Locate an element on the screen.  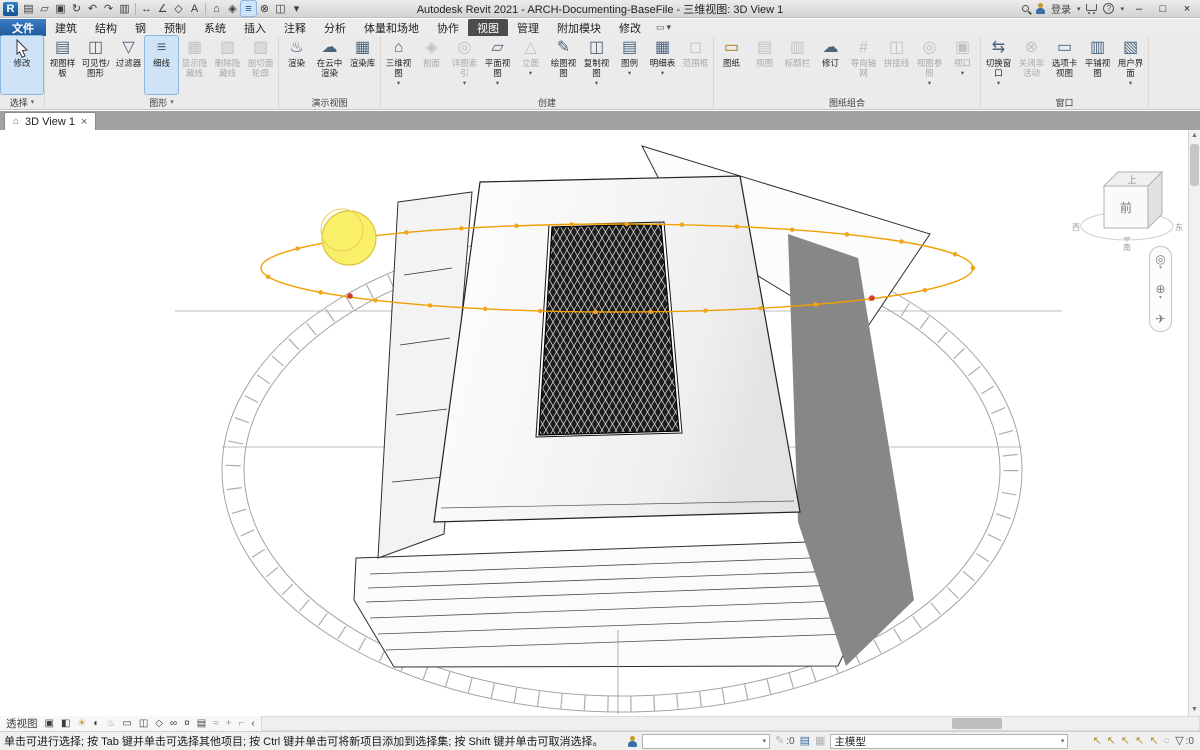
zoom-tool-icon: ⊕ ▾ is located at coordinates (1160, 292).